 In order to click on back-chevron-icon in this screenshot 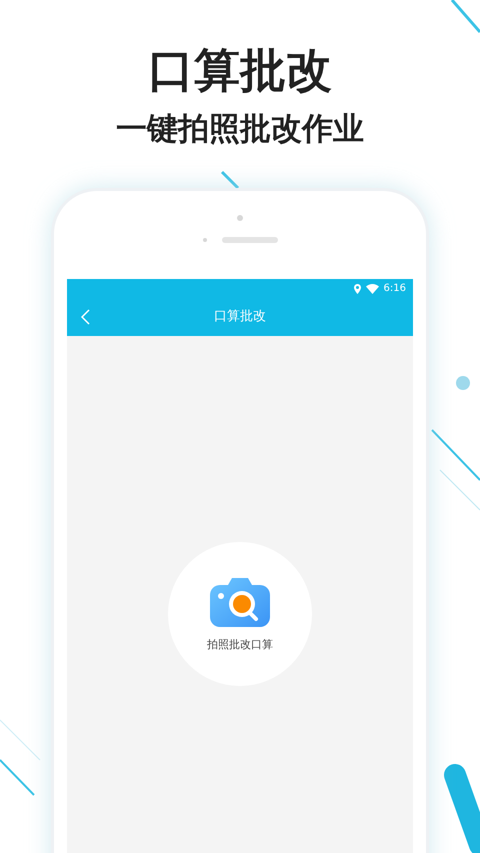, I will do `click(85, 317)`.